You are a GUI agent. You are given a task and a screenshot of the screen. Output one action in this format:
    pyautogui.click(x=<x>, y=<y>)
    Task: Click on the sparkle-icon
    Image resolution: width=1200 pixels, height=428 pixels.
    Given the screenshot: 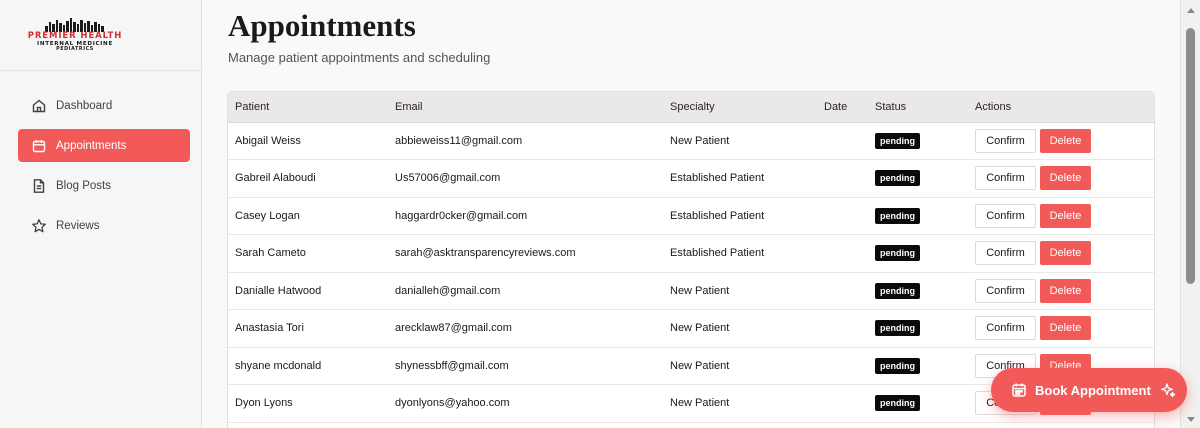 What is the action you would take?
    pyautogui.click(x=1167, y=390)
    